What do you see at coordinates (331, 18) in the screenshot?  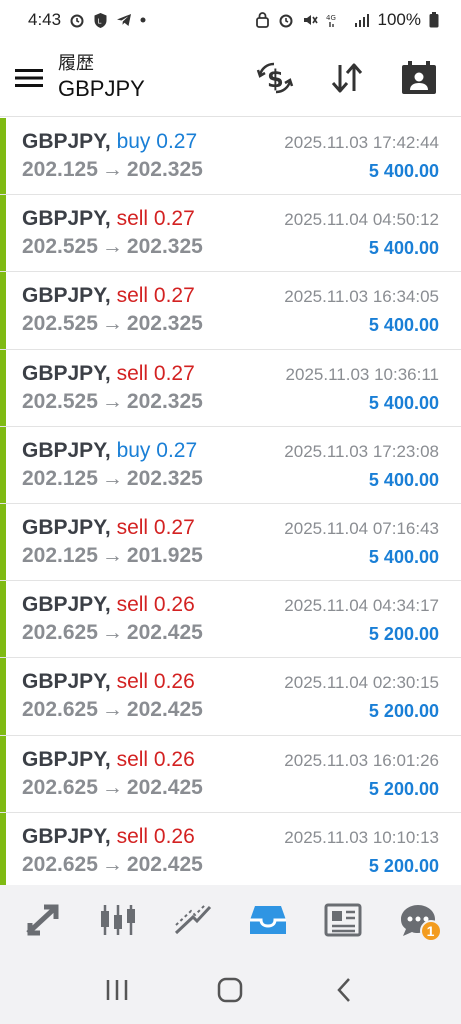 I see `svg-text: 4G` at bounding box center [331, 18].